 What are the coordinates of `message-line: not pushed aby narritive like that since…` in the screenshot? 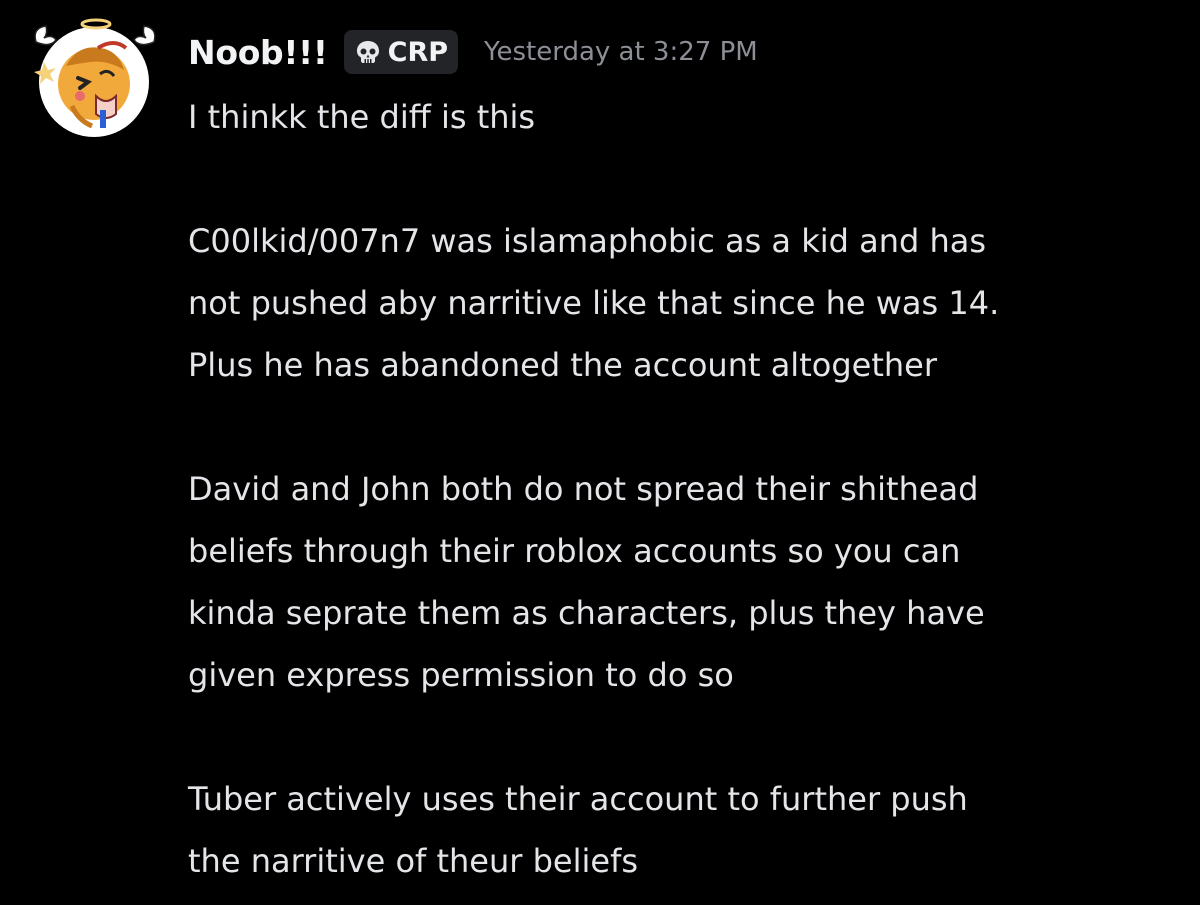 It's located at (594, 303).